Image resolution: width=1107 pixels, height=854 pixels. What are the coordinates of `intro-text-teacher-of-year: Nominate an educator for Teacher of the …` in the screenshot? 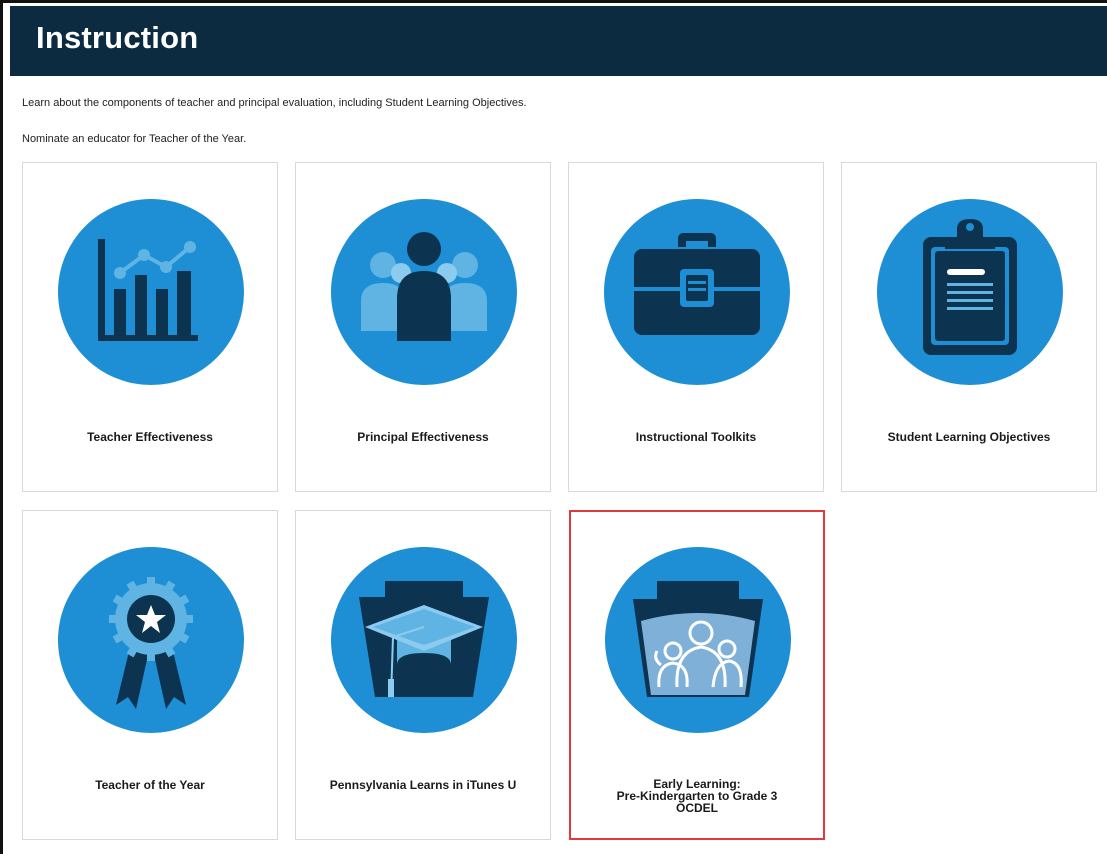 It's located at (134, 139).